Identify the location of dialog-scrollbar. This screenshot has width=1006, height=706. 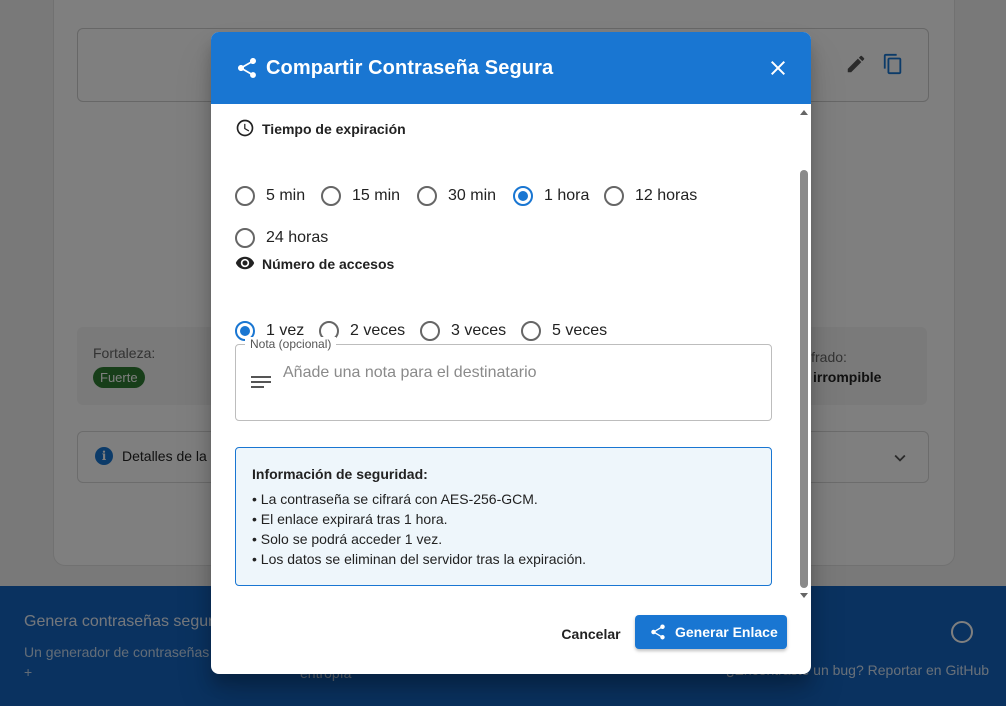
(804, 354).